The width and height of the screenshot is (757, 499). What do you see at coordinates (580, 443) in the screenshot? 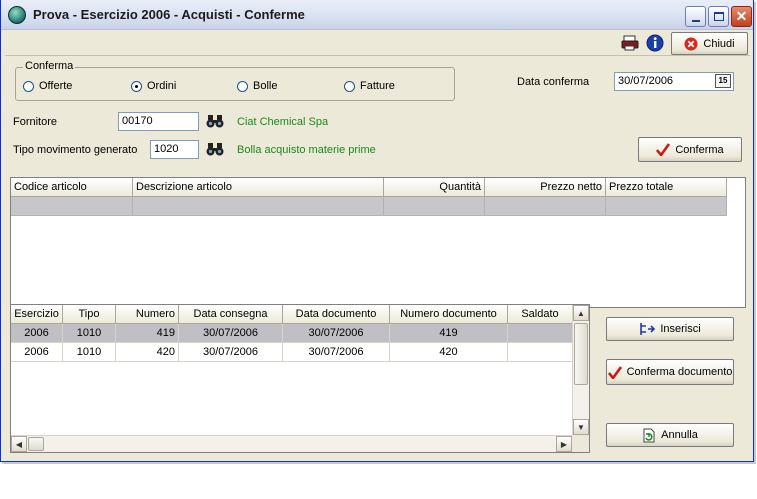
I see `scroll-corner` at bounding box center [580, 443].